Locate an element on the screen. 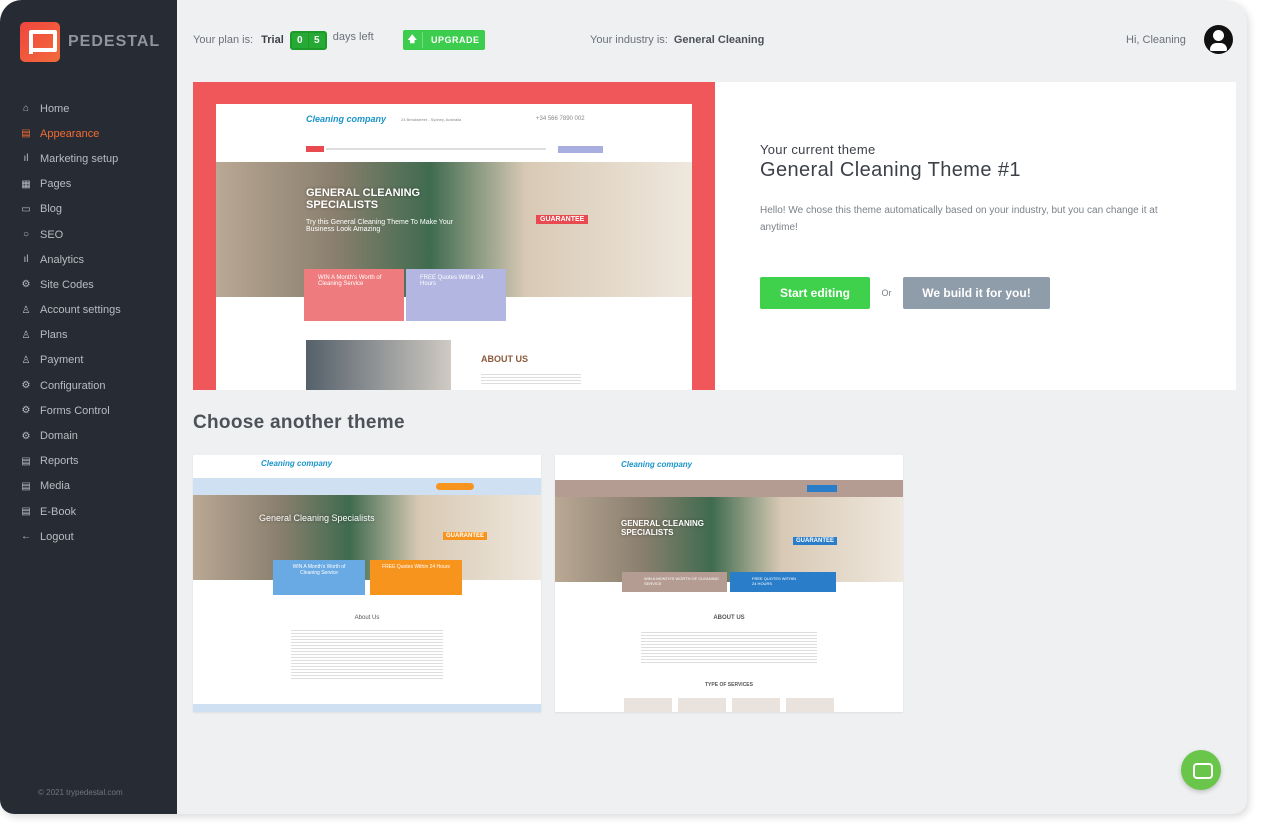 This screenshot has height=835, width=1265. sidebar-item-forms-control: ⚙ Forms Control is located at coordinates (70, 410).